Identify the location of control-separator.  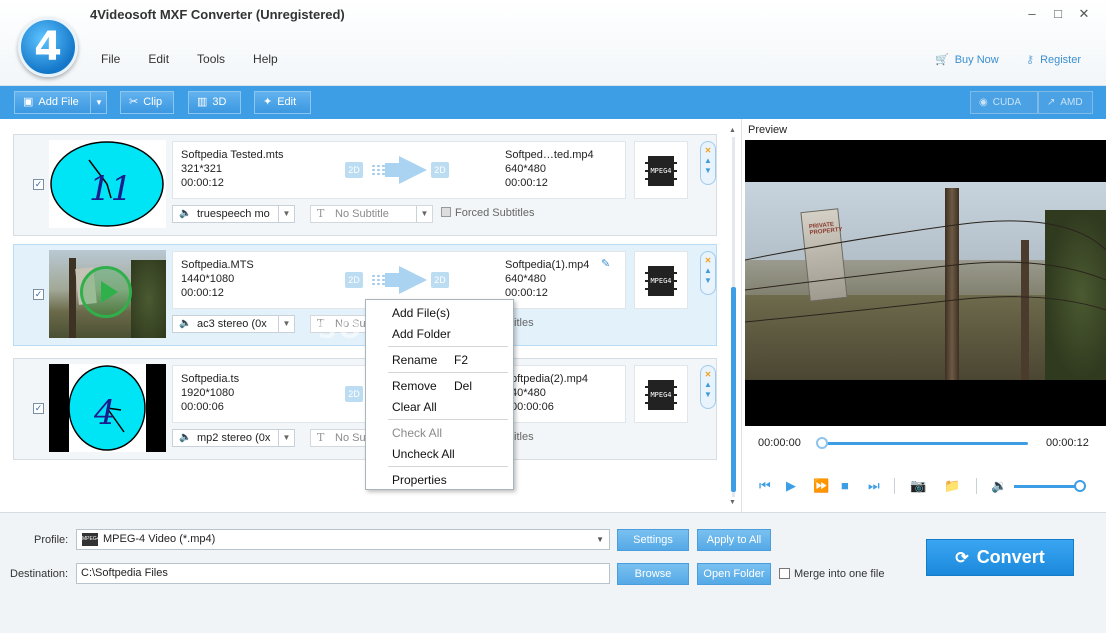
(976, 486).